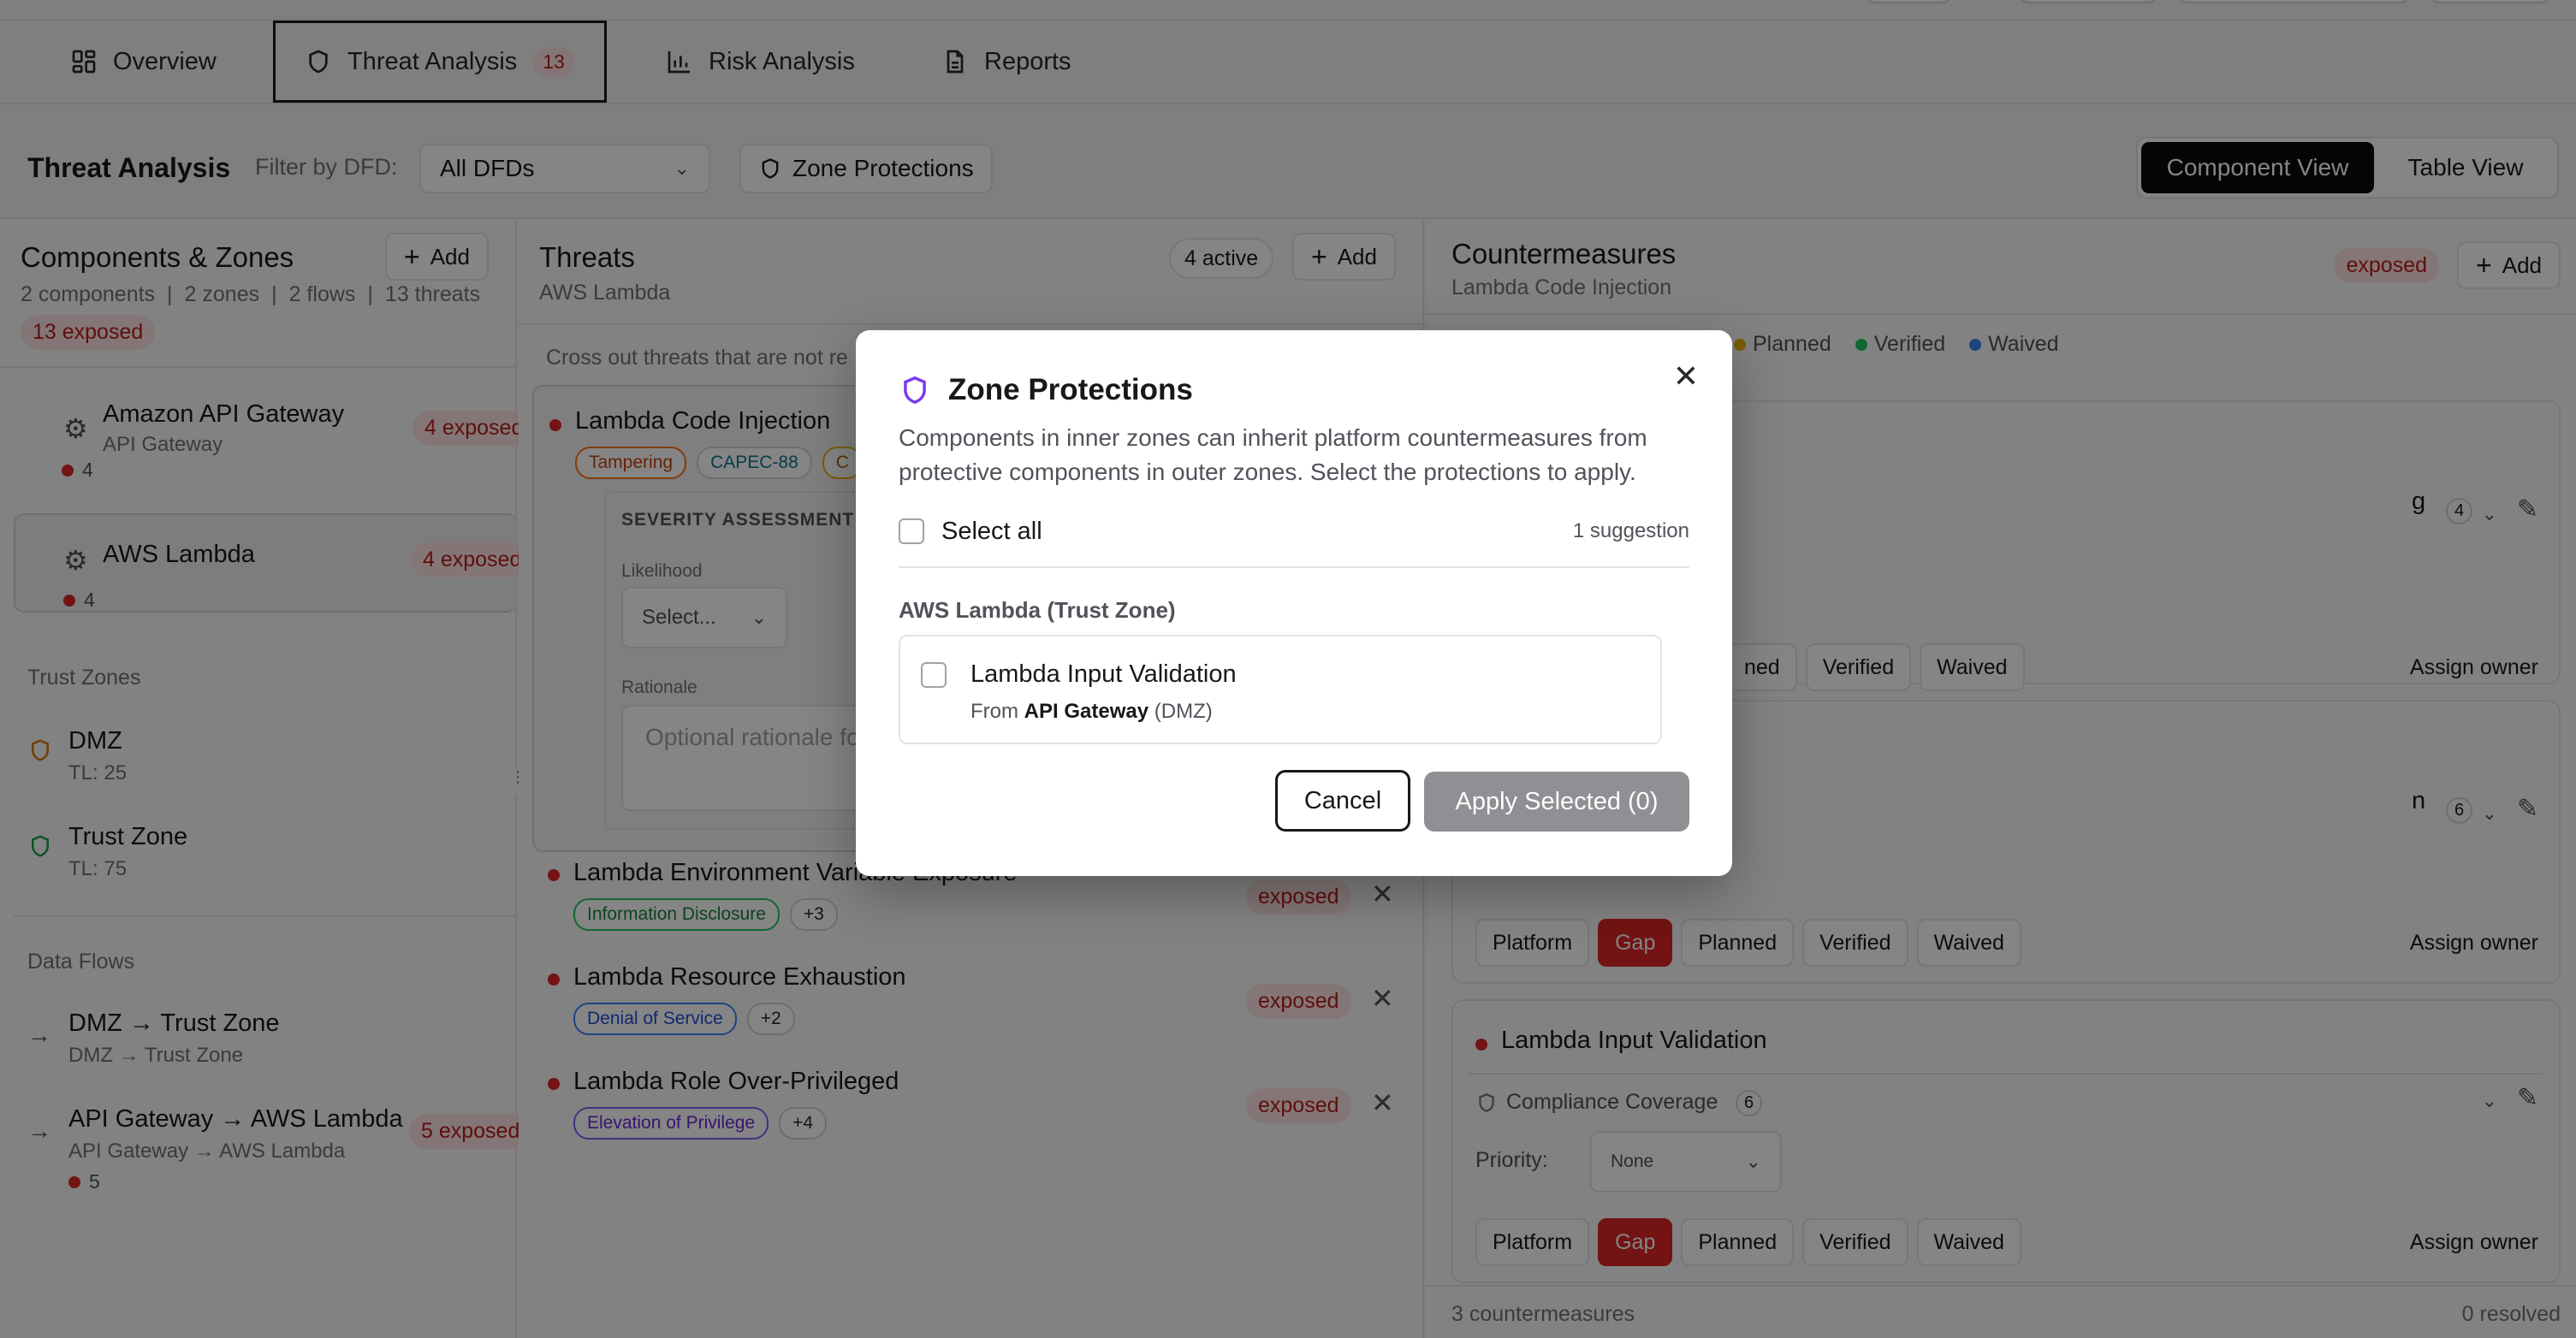 The height and width of the screenshot is (1338, 2576). Describe the element at coordinates (911, 531) in the screenshot. I see `select-all-checkbox` at that location.